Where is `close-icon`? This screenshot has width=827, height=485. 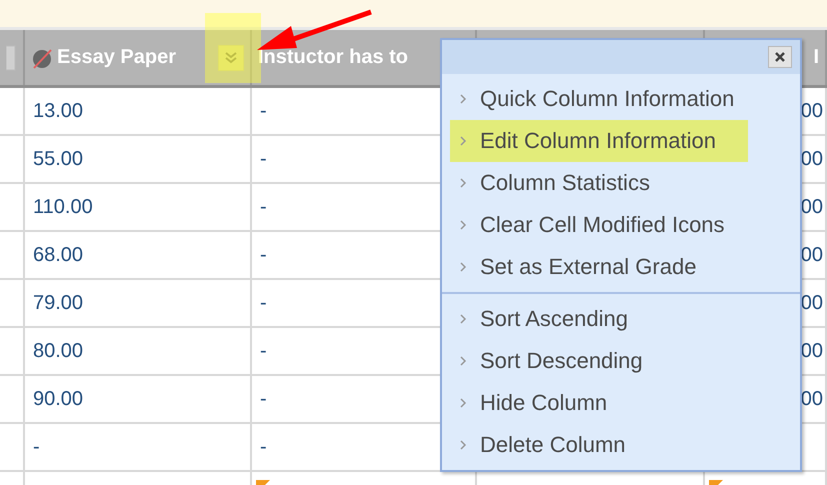
close-icon is located at coordinates (780, 57).